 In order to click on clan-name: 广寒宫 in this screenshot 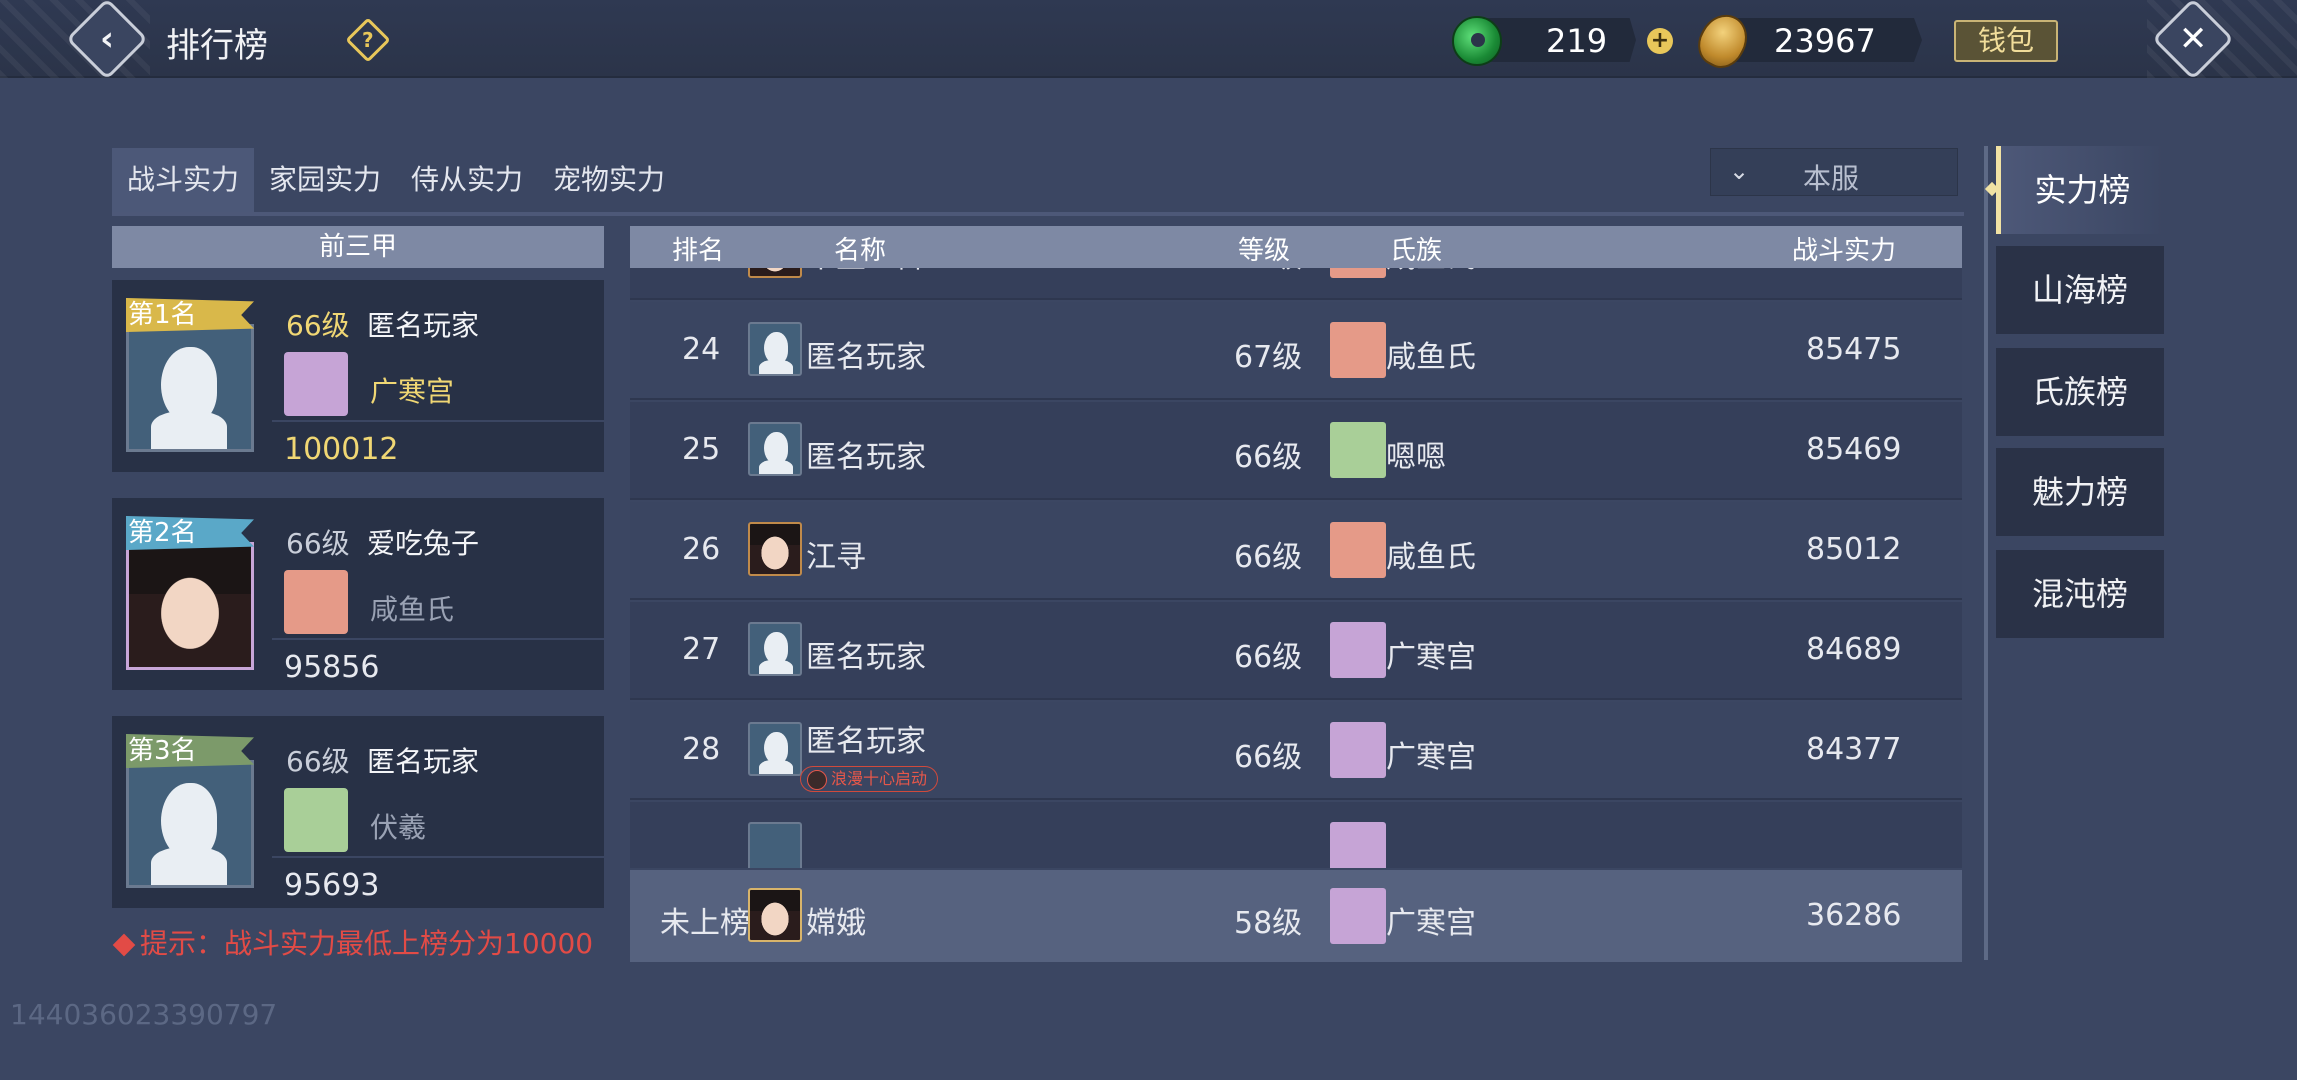, I will do `click(412, 391)`.